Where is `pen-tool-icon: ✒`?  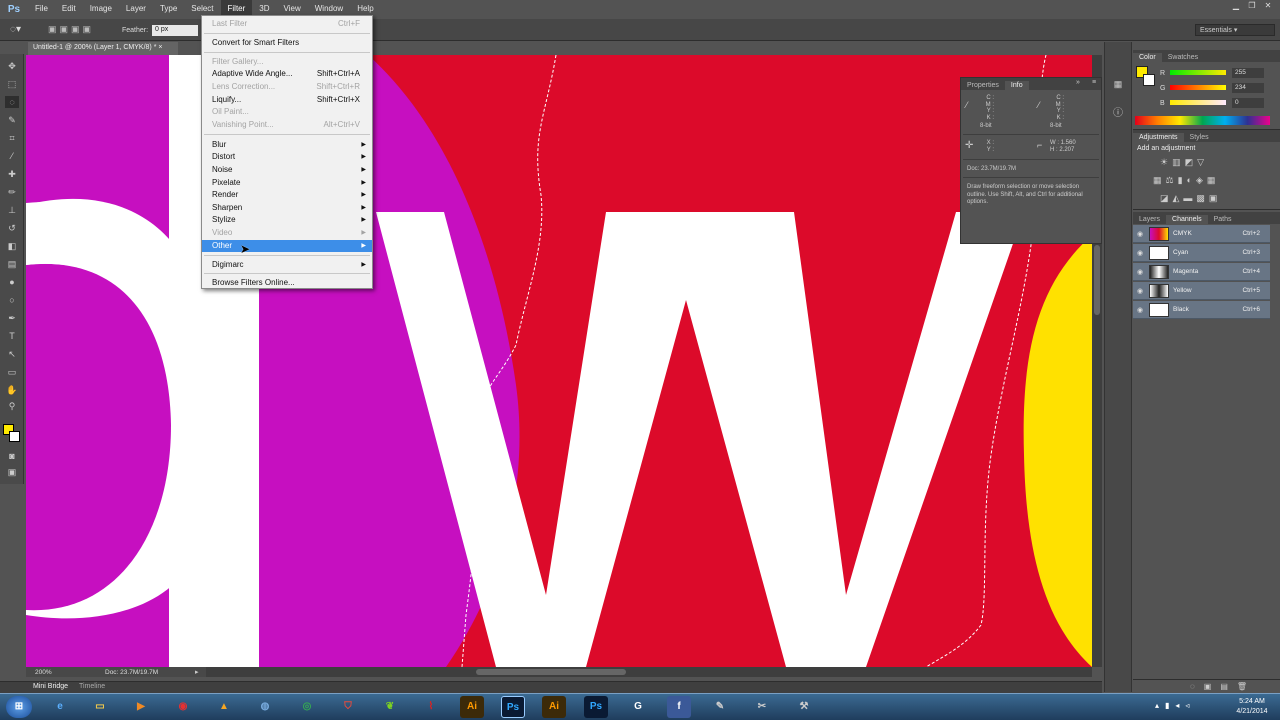 pen-tool-icon: ✒ is located at coordinates (12, 318).